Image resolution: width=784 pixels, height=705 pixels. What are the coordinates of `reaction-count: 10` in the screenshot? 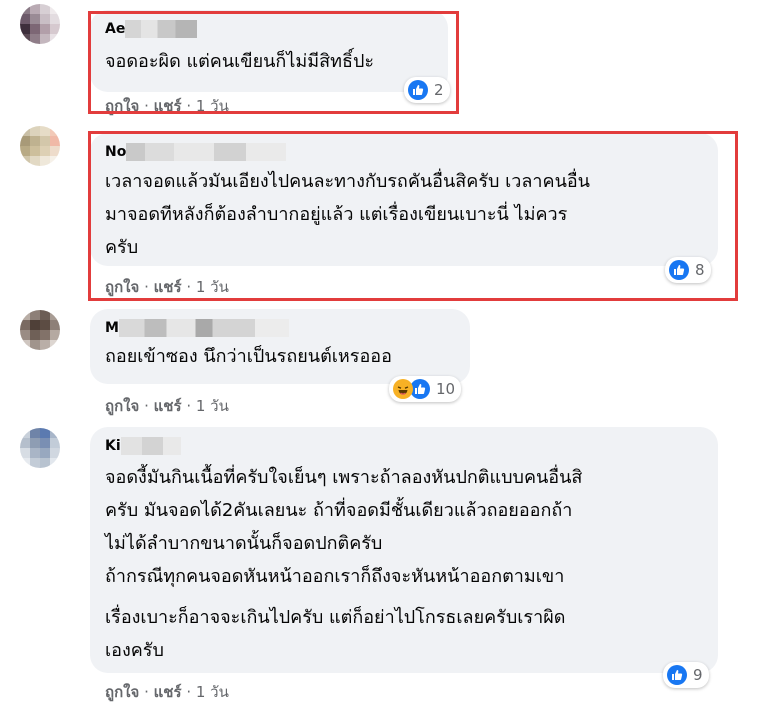 It's located at (446, 389).